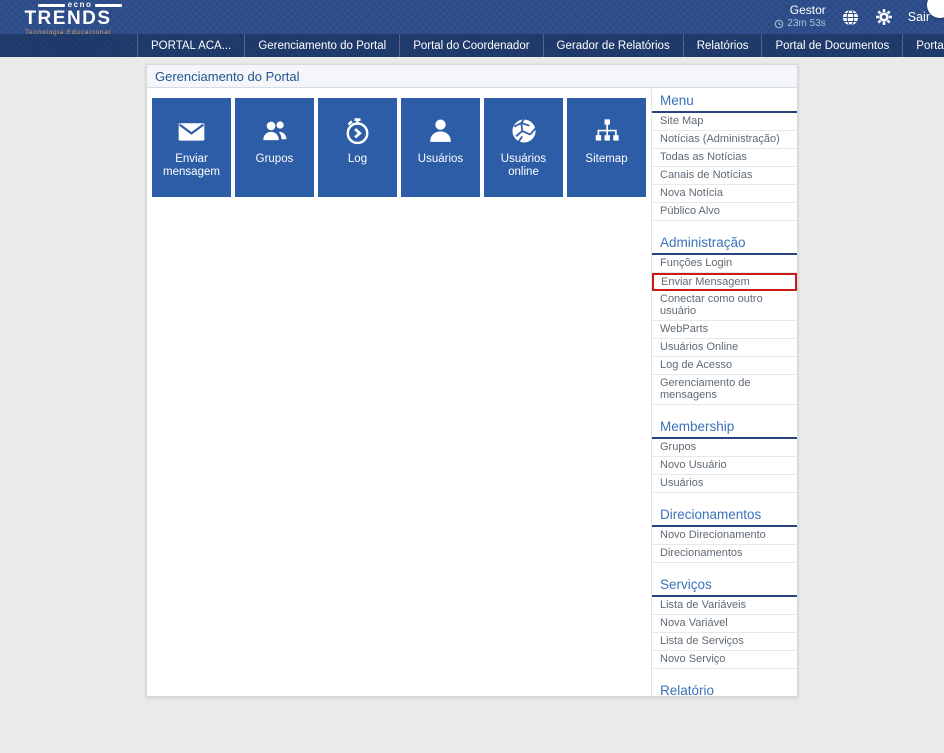 The height and width of the screenshot is (753, 944). Describe the element at coordinates (191, 131) in the screenshot. I see `envelope-icon` at that location.